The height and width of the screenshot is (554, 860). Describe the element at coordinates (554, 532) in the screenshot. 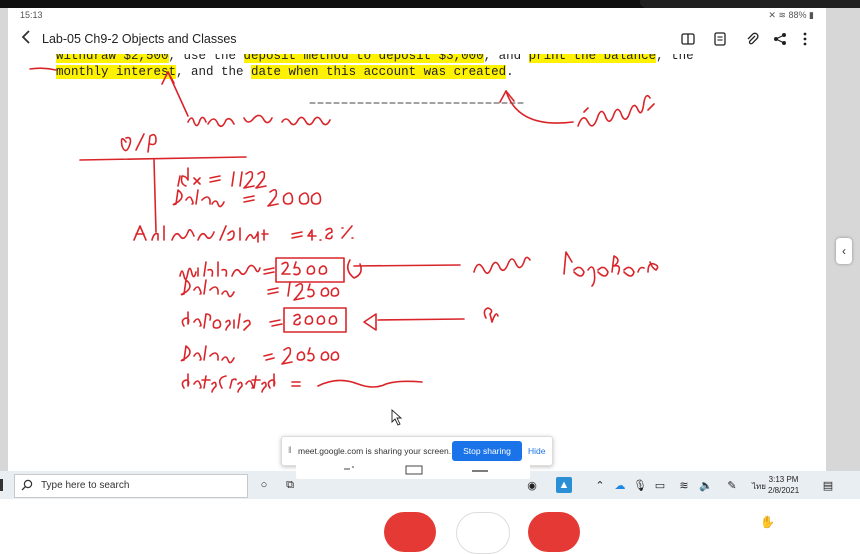

I see `camera-toggle-button` at that location.